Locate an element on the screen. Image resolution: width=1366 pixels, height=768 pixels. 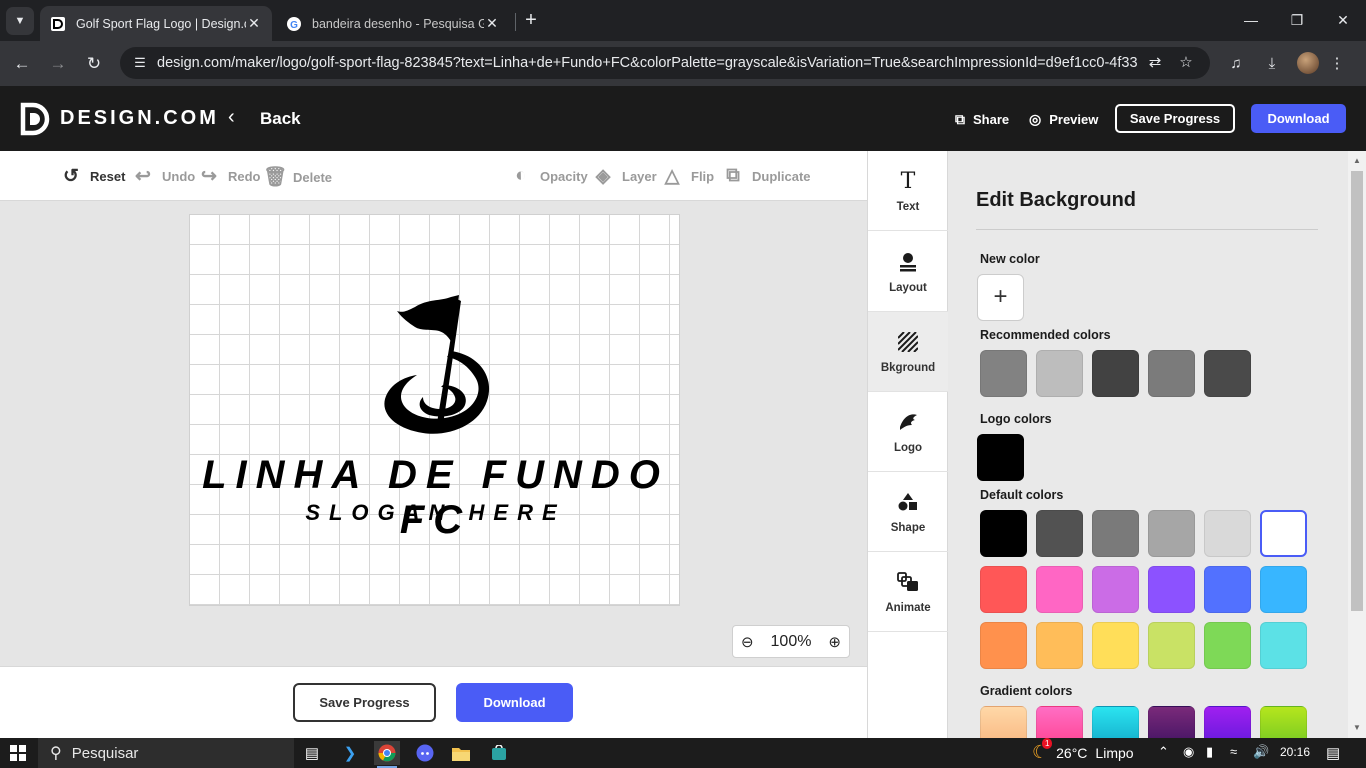
side-item-shape: Shape is located at coordinates (908, 512).